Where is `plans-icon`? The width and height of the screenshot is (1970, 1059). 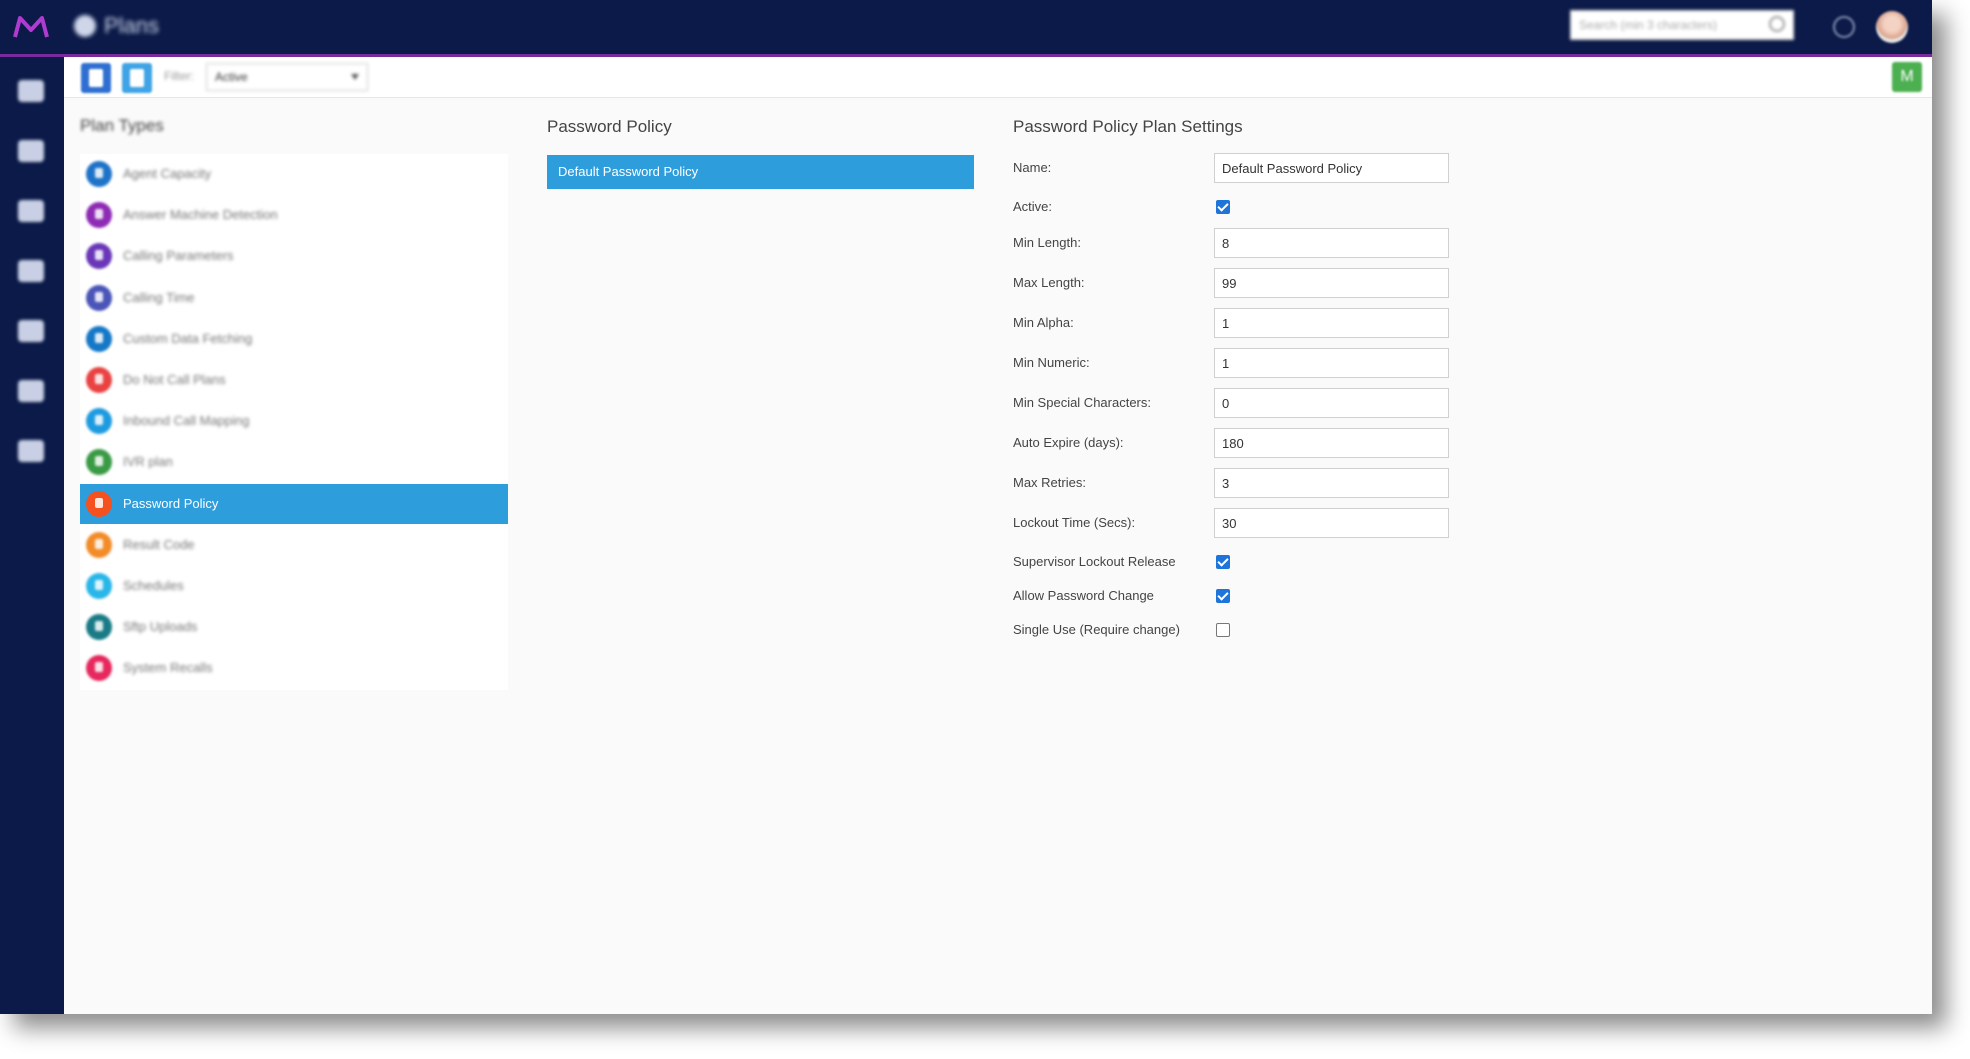
plans-icon is located at coordinates (85, 26).